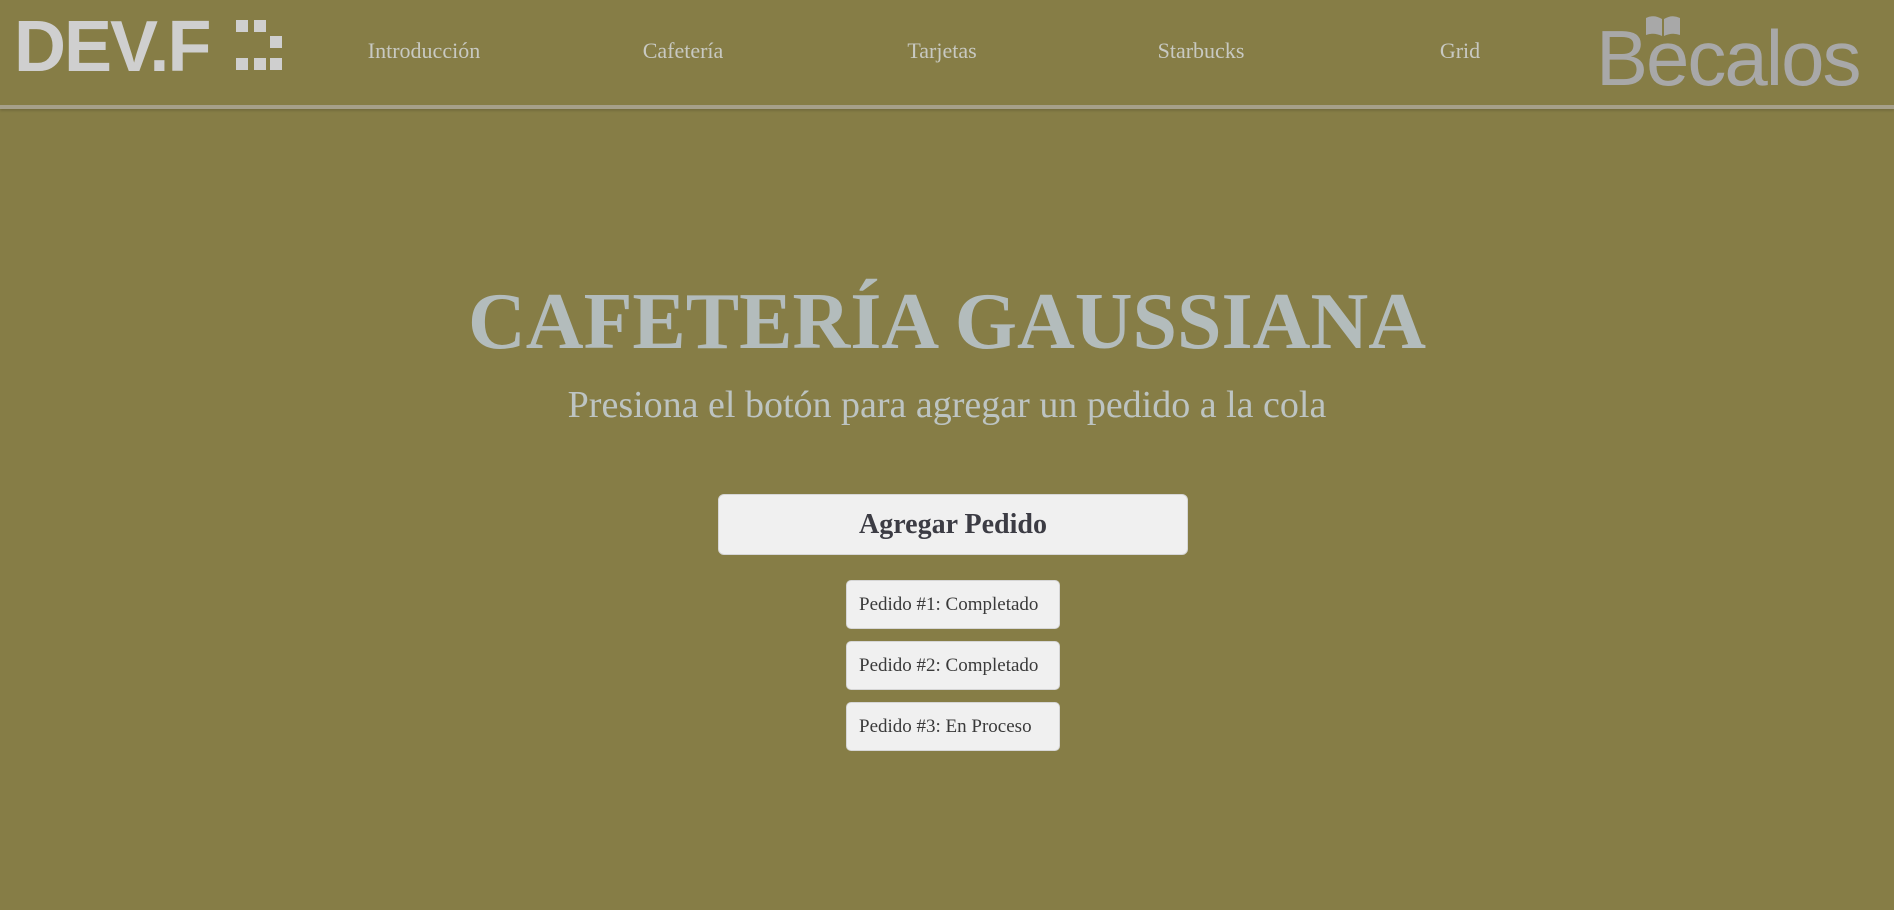 This screenshot has height=910, width=1894. Describe the element at coordinates (947, 322) in the screenshot. I see `page-title: CAFETERÍA GAUSSIANA` at that location.